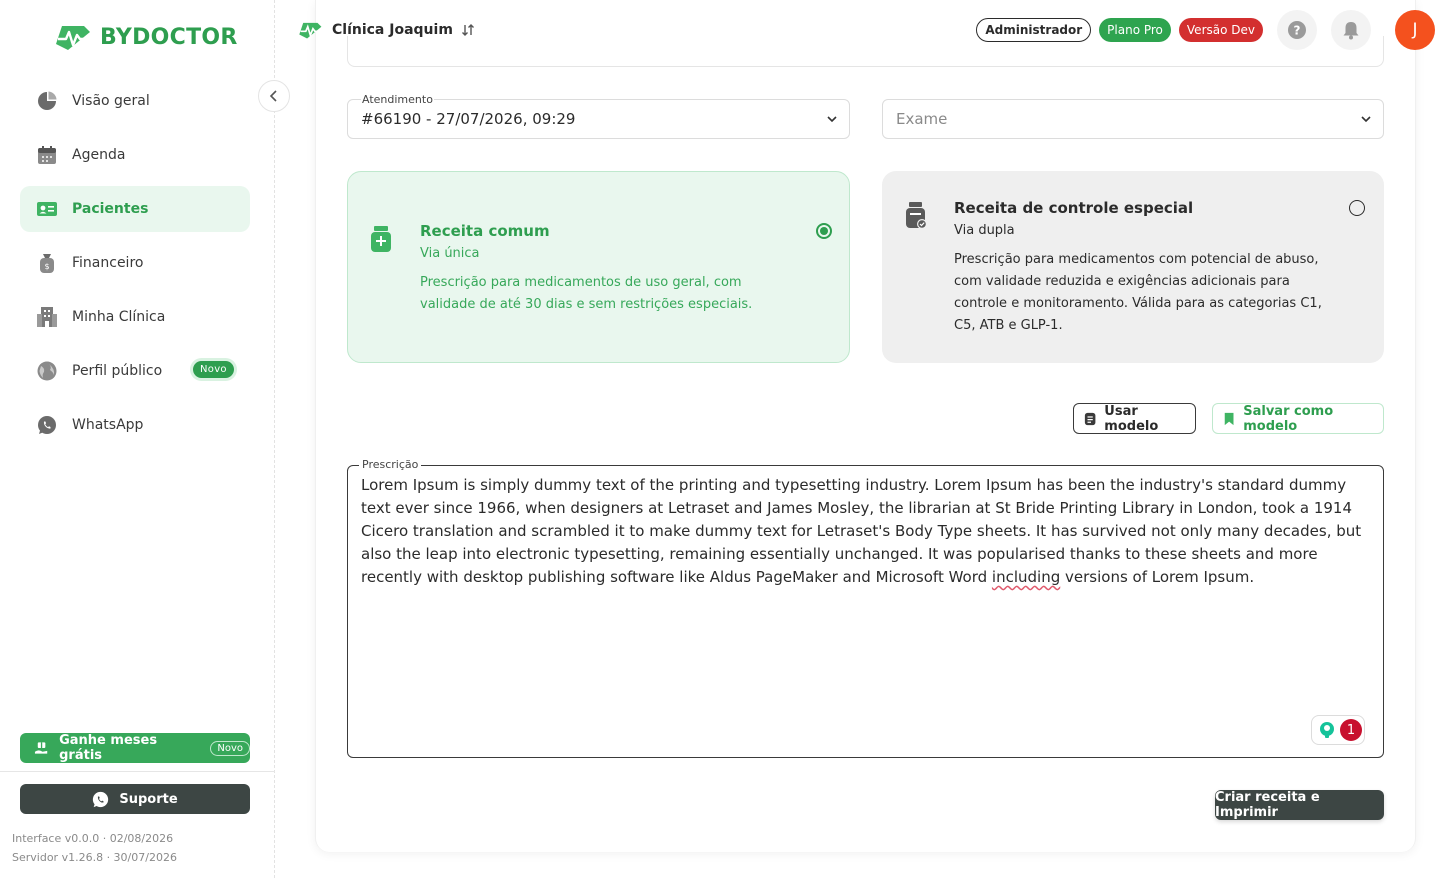  What do you see at coordinates (47, 209) in the screenshot?
I see `patient-card-icon` at bounding box center [47, 209].